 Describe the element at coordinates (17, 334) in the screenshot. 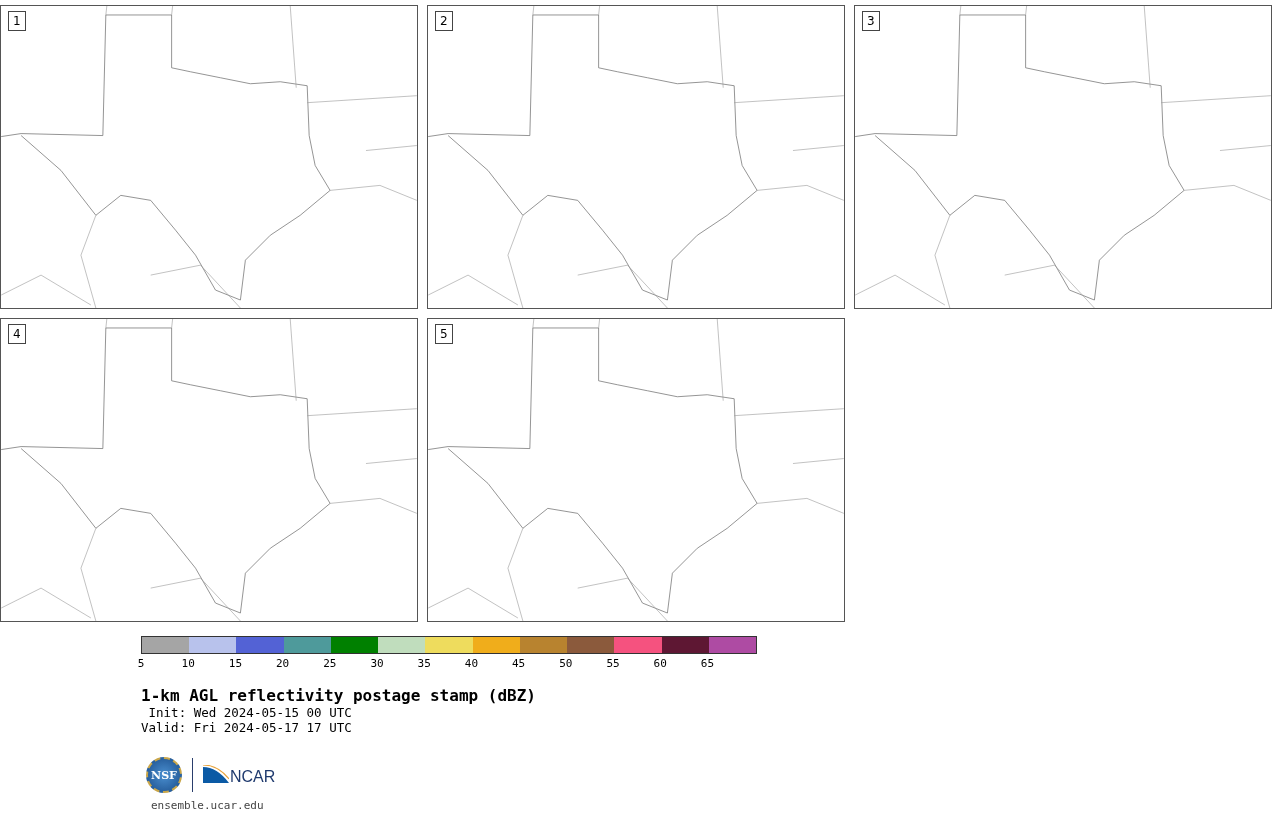

I see `panel-number: 4` at that location.